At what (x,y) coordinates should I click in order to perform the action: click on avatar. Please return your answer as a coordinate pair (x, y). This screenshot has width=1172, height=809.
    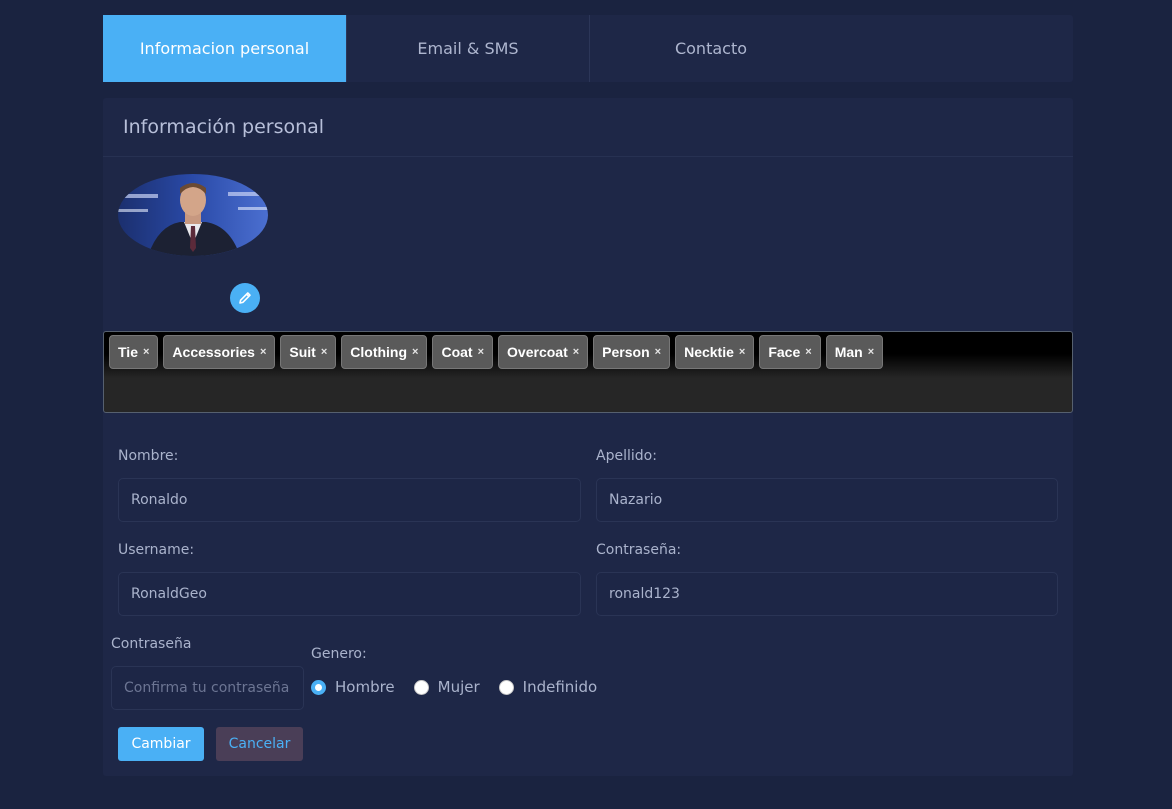
    Looking at the image, I should click on (193, 215).